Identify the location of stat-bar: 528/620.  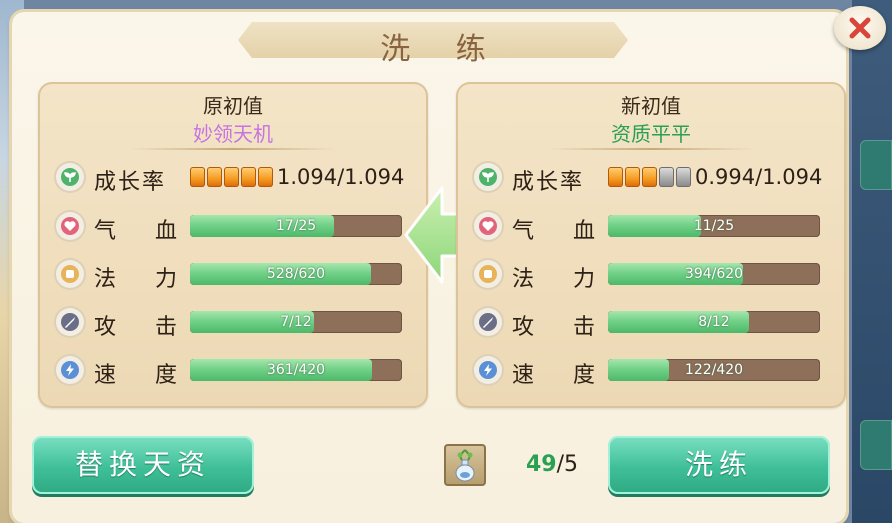
(296, 274).